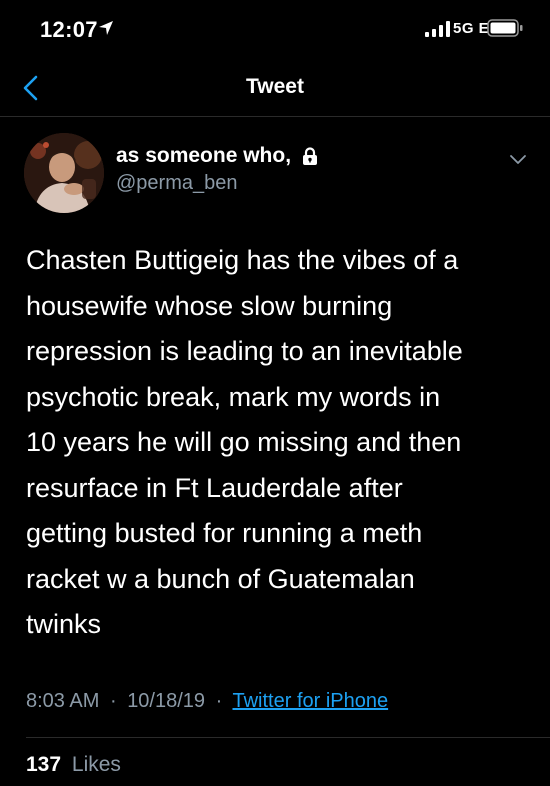  What do you see at coordinates (214, 487) in the screenshot?
I see `tweet-text-line: resurface in Ft Lauderdale after` at bounding box center [214, 487].